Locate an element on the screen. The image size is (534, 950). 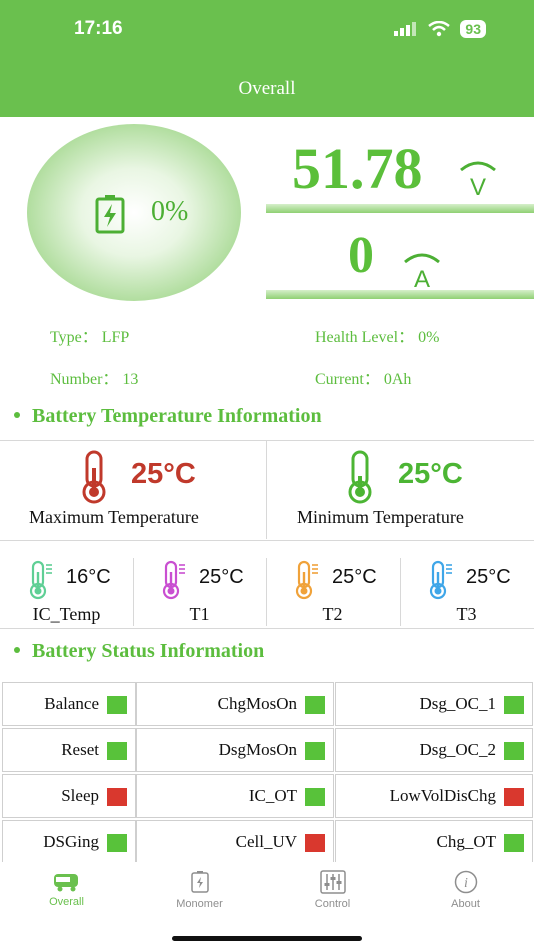
tab-overall: Overall is located at coordinates (66, 889).